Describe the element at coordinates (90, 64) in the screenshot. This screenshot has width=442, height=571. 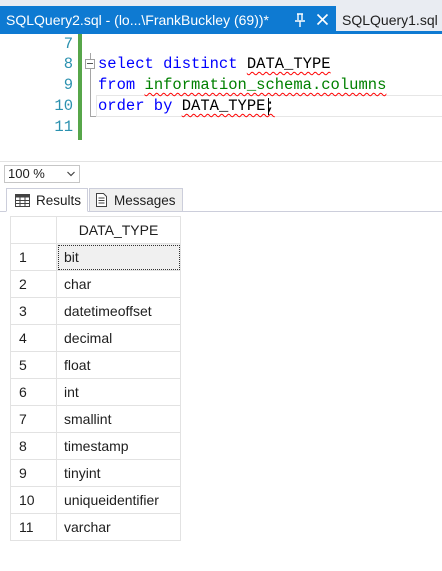
I see `collapse-toggle-icon` at that location.